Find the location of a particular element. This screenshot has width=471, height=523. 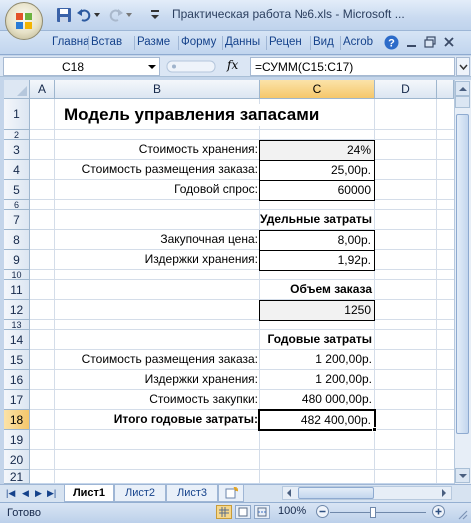

sheet-tab-2: Лист2 is located at coordinates (140, 493).